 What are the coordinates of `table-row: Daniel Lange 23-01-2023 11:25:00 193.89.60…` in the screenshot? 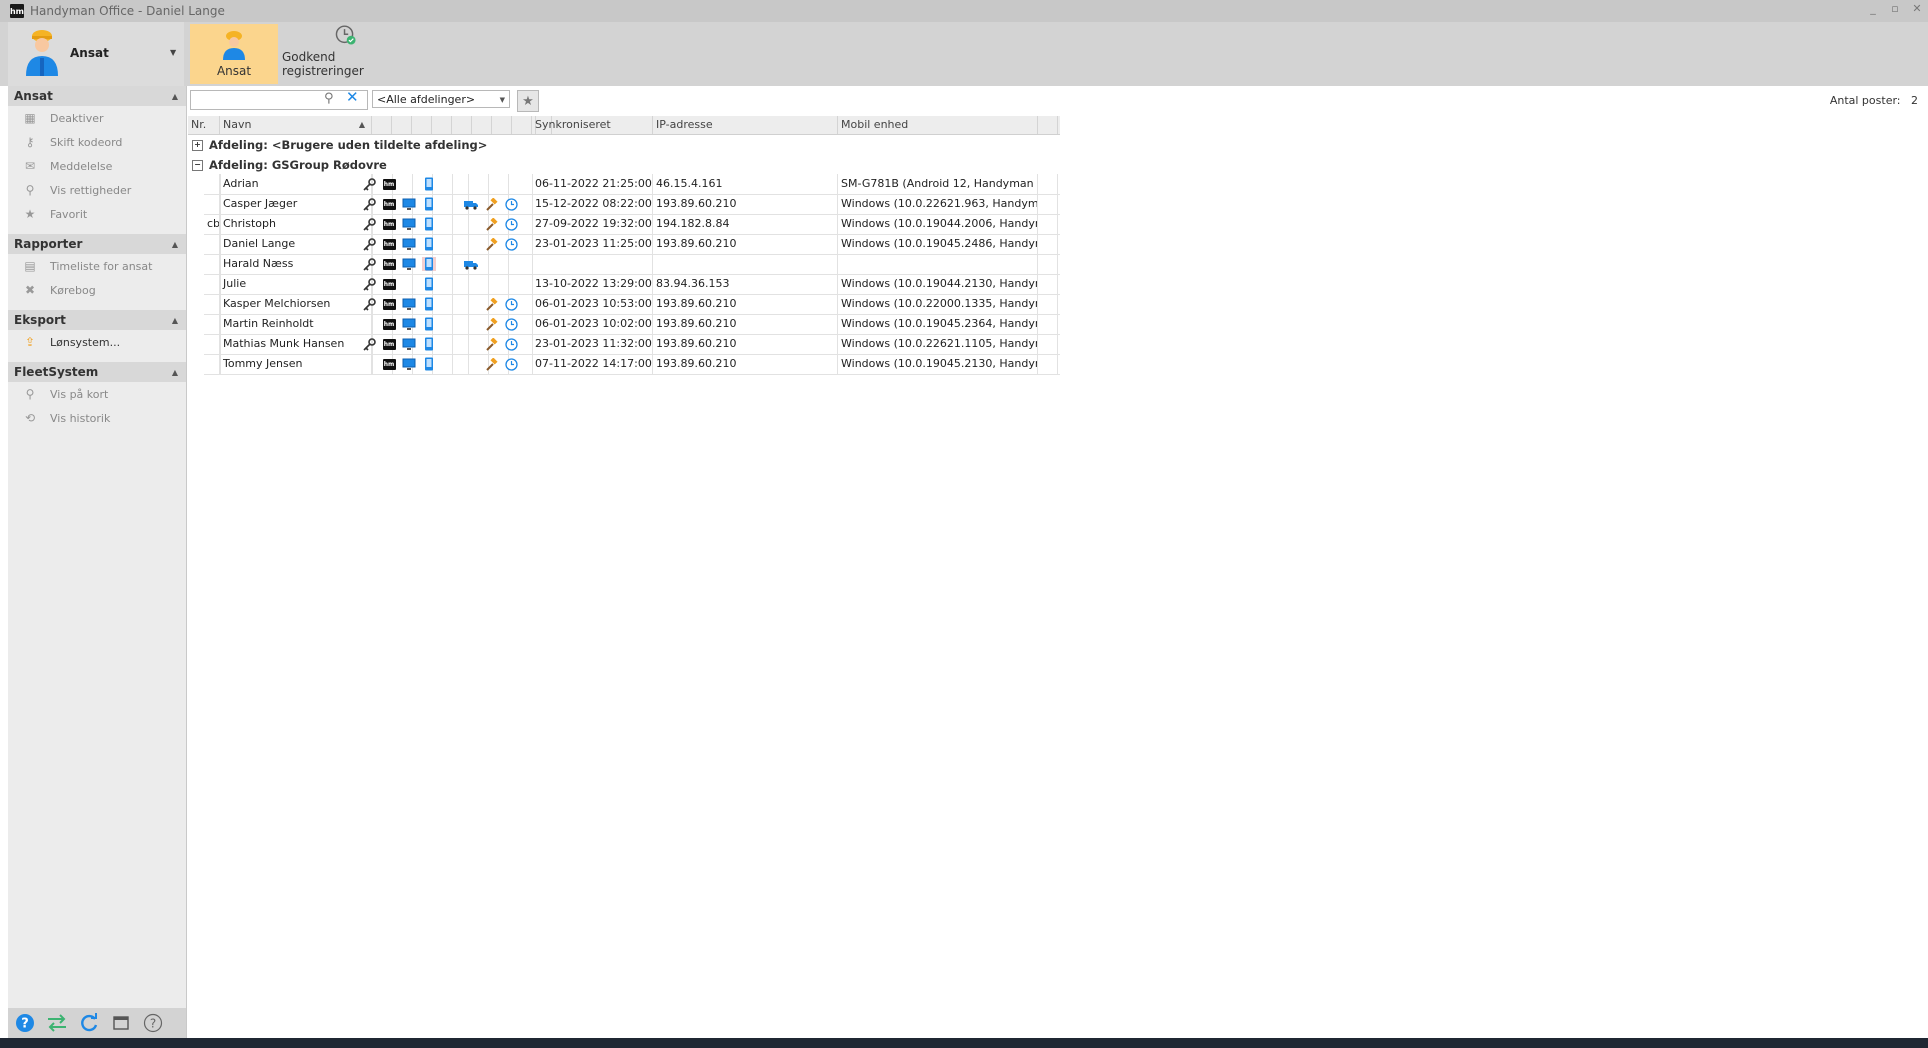 It's located at (632, 244).